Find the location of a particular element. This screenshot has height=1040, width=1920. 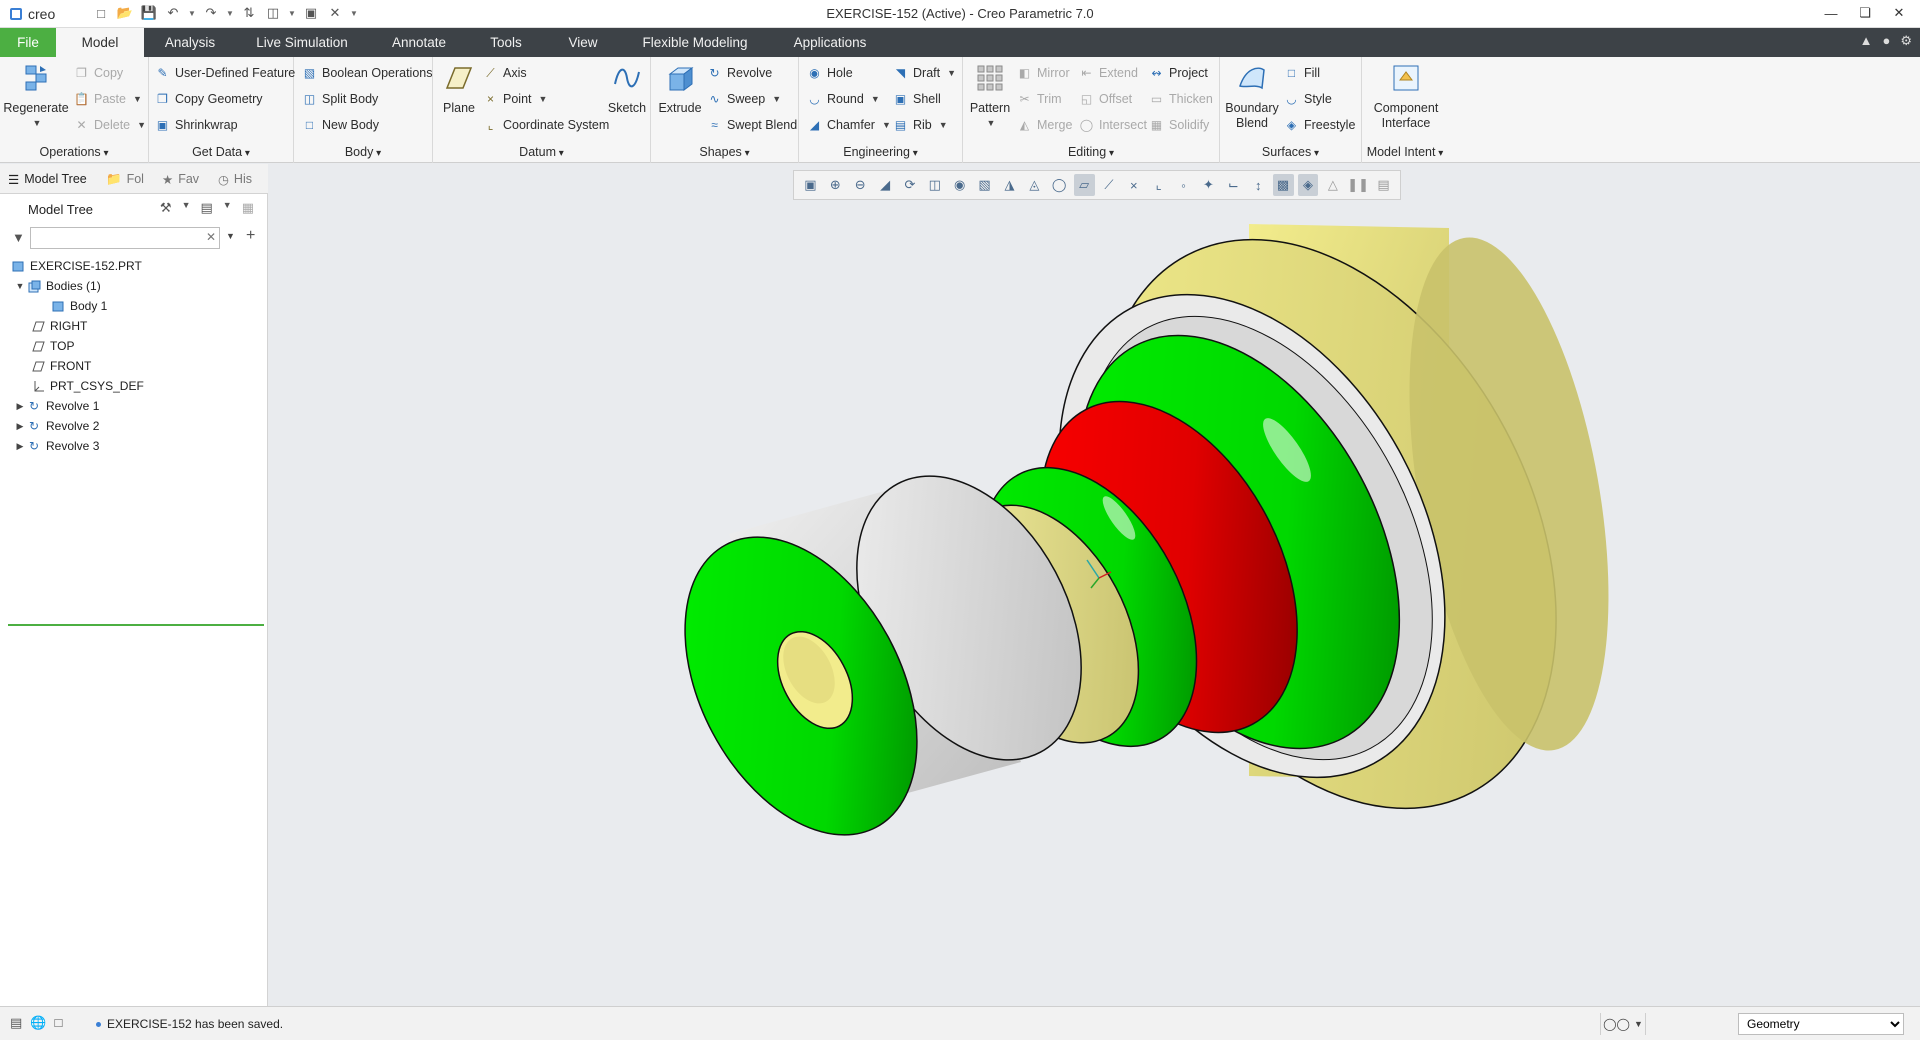

udf-button: ✎ User-Defined Feature is located at coordinates (225, 73).